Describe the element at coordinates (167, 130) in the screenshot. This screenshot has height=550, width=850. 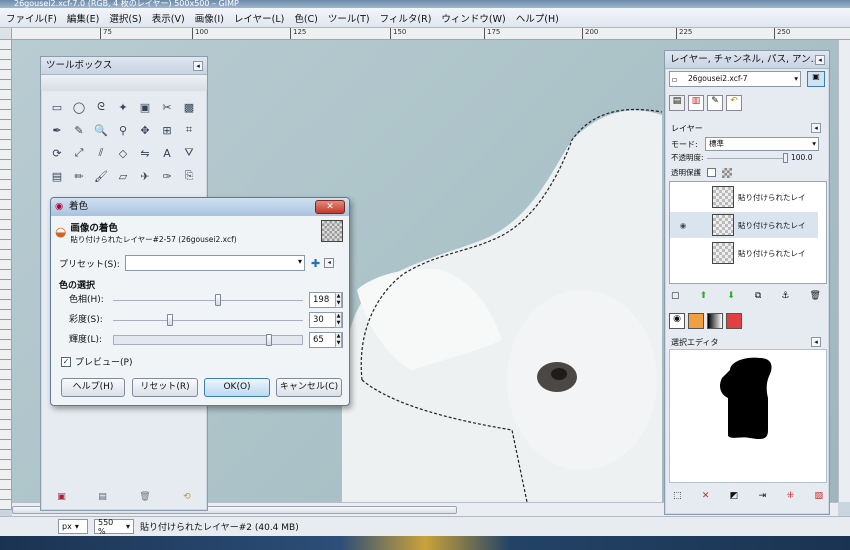
I see `align-icon: ⊞` at that location.